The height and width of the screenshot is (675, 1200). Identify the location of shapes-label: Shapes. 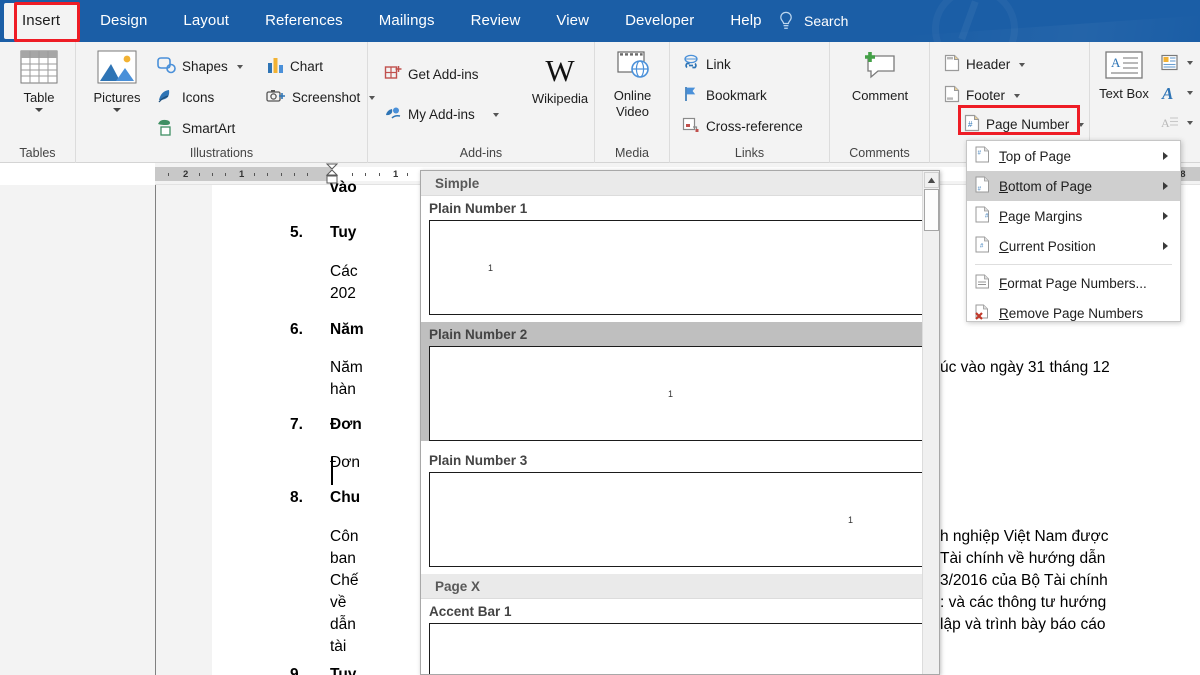
(205, 66).